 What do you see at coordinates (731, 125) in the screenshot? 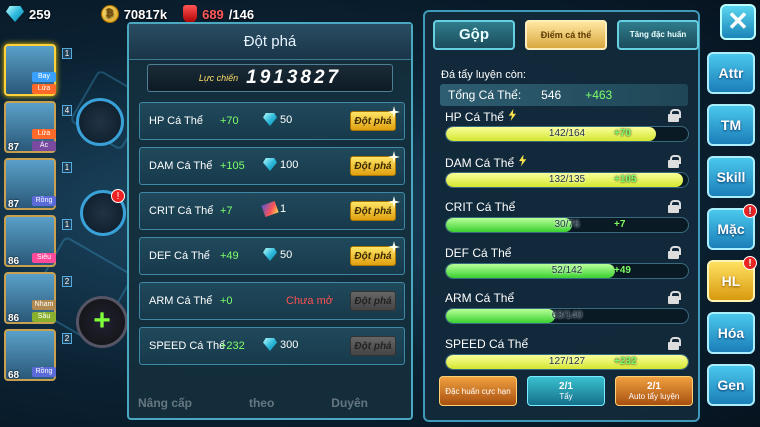
I see `side-nav-tm: TM` at bounding box center [731, 125].